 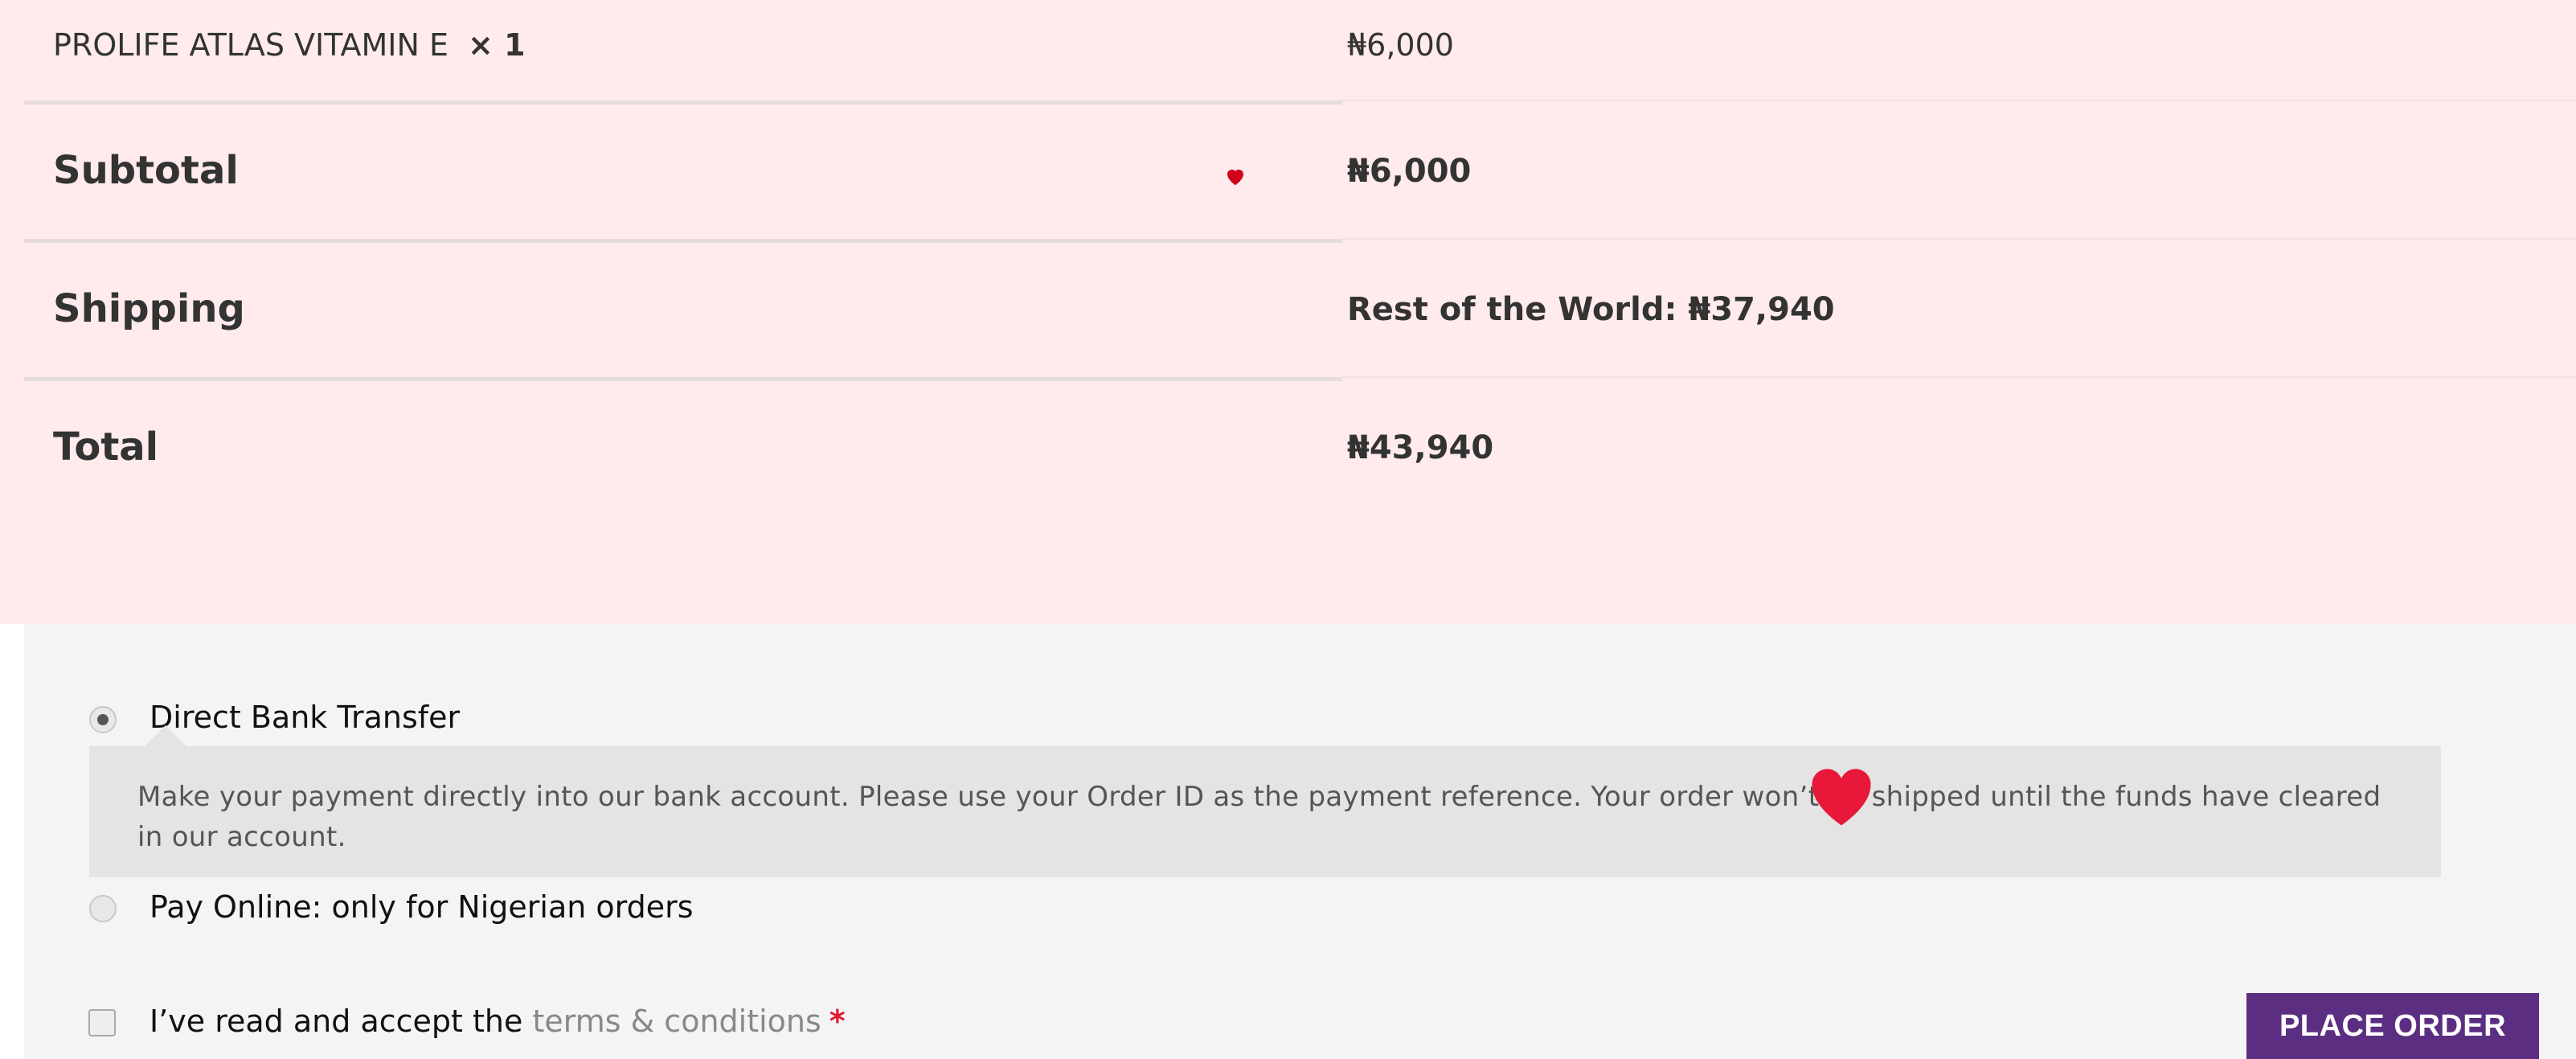 I want to click on product-name: PROLIFE ATLAS VITAMIN E, so click(x=251, y=45).